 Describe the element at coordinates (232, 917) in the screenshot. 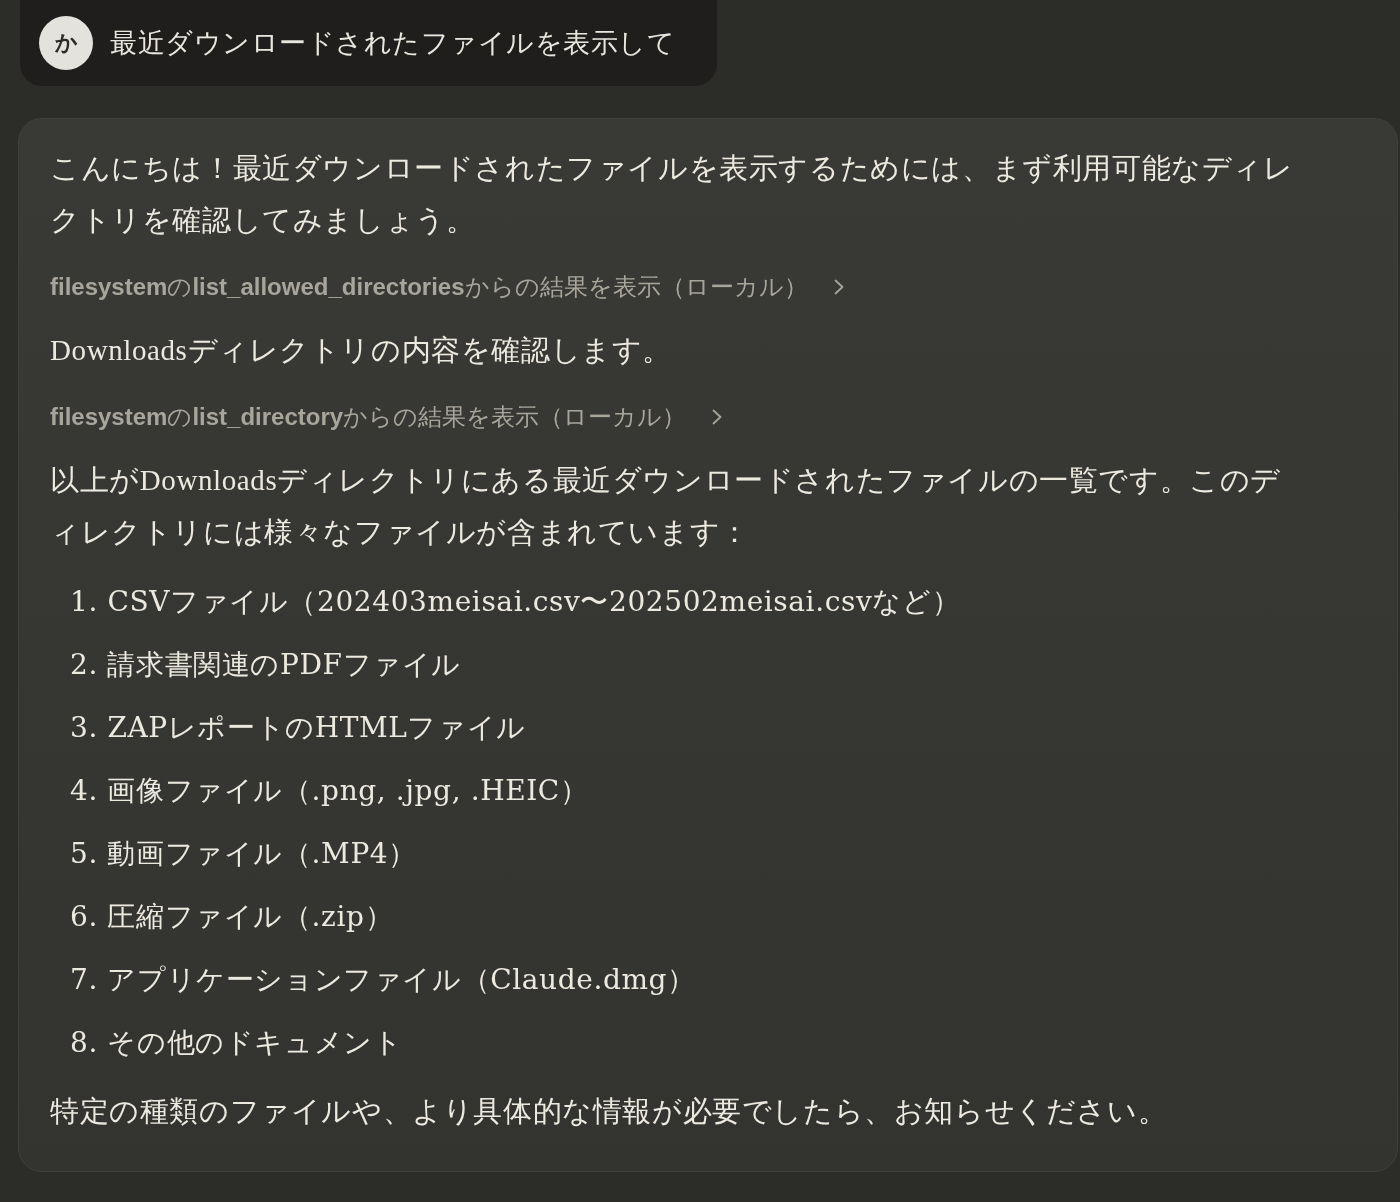

I see `list-item: 6. 圧縮ファイル（.zip）` at that location.